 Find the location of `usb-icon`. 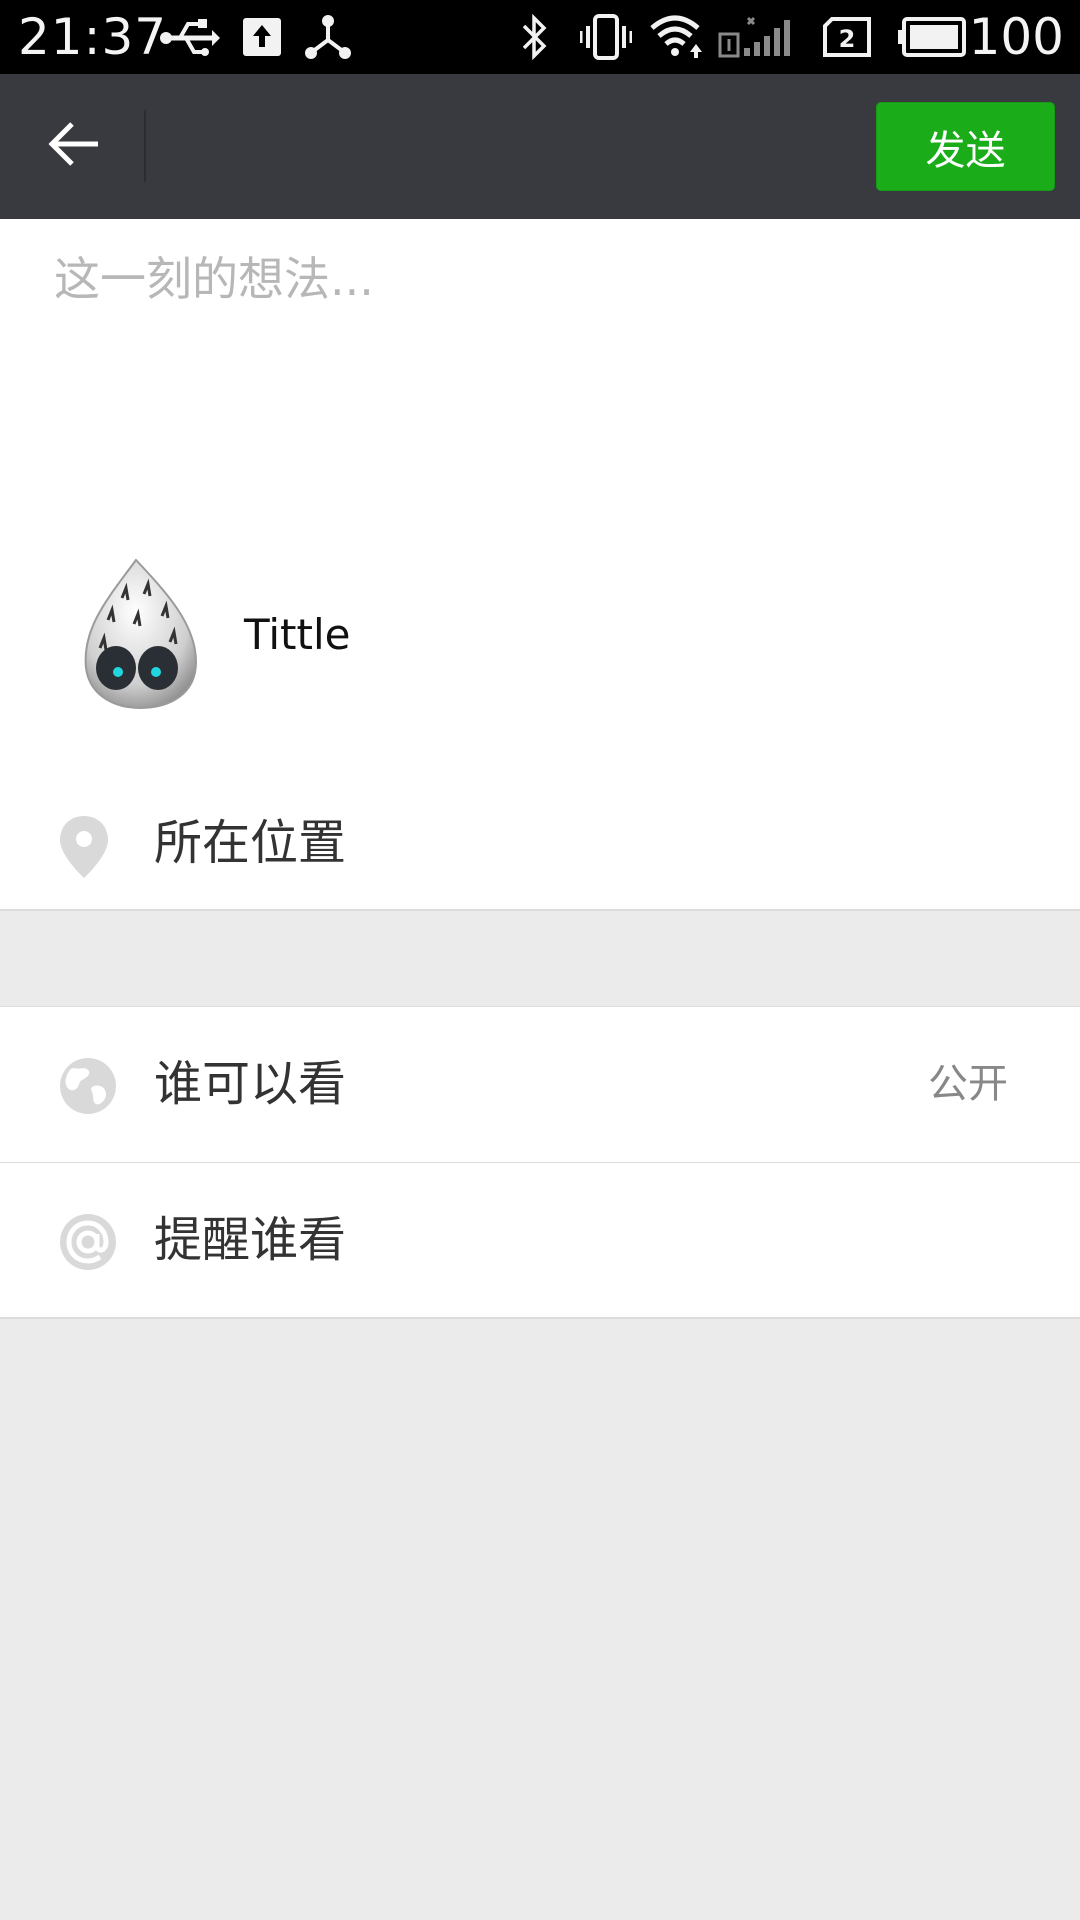

usb-icon is located at coordinates (189, 40).